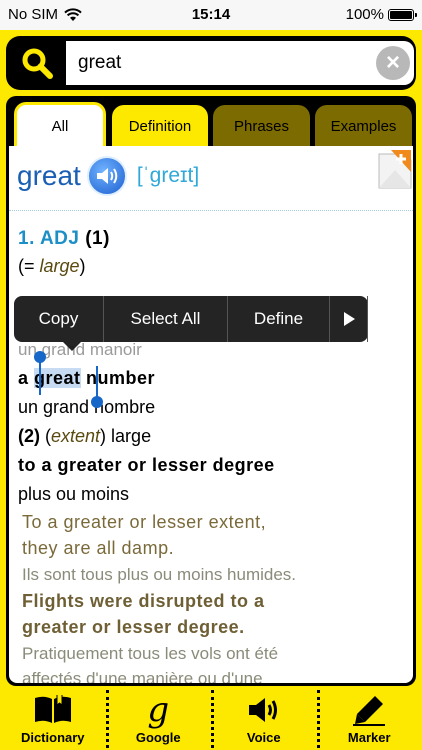 This screenshot has width=422, height=750. What do you see at coordinates (98, 548) in the screenshot?
I see `example-1-line-2: they are all damp.` at bounding box center [98, 548].